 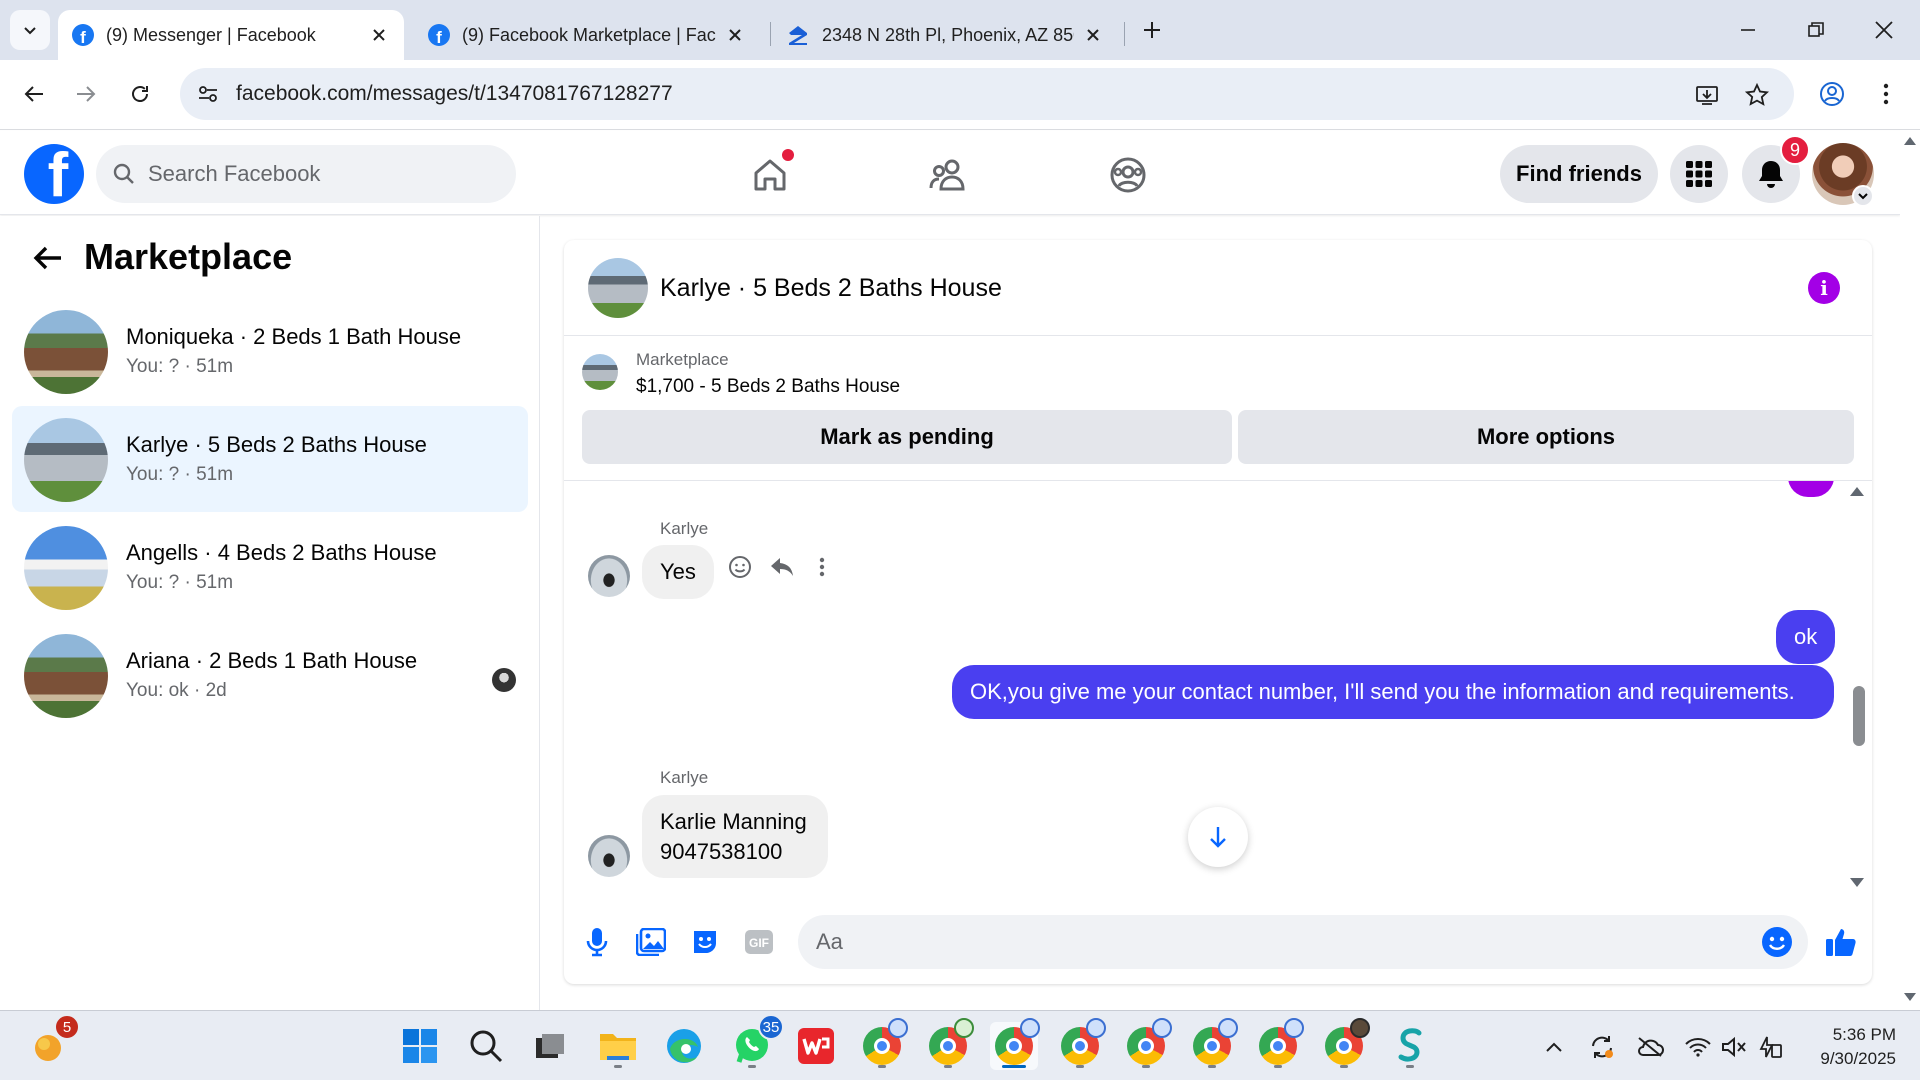 What do you see at coordinates (1757, 95) in the screenshot?
I see `bookmark-star-icon` at bounding box center [1757, 95].